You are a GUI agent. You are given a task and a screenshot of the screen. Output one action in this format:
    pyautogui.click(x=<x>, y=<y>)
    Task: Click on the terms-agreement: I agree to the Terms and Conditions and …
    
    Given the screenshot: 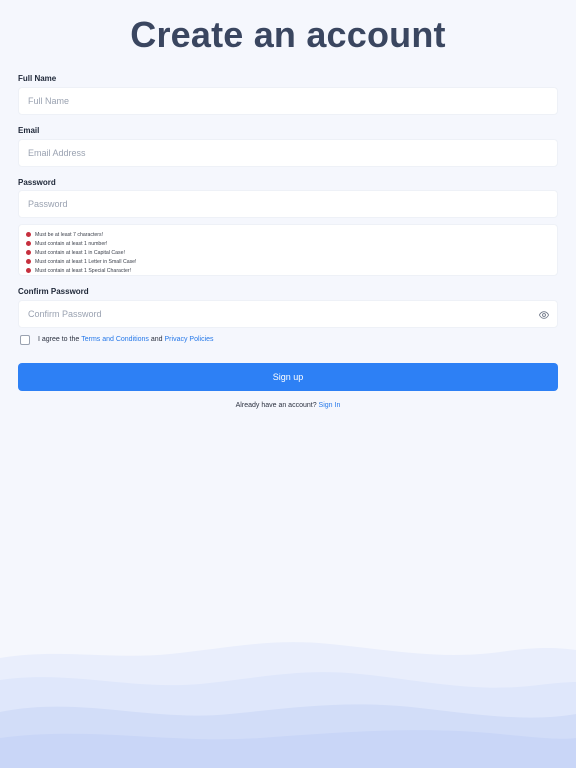 What is the action you would take?
    pyautogui.click(x=117, y=339)
    